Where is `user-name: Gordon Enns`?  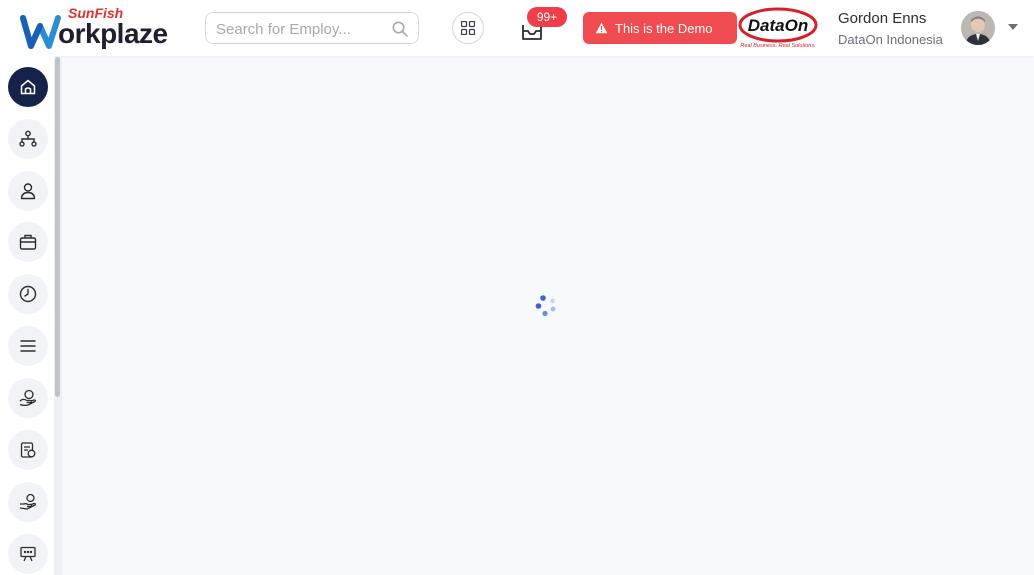 user-name: Gordon Enns is located at coordinates (882, 18).